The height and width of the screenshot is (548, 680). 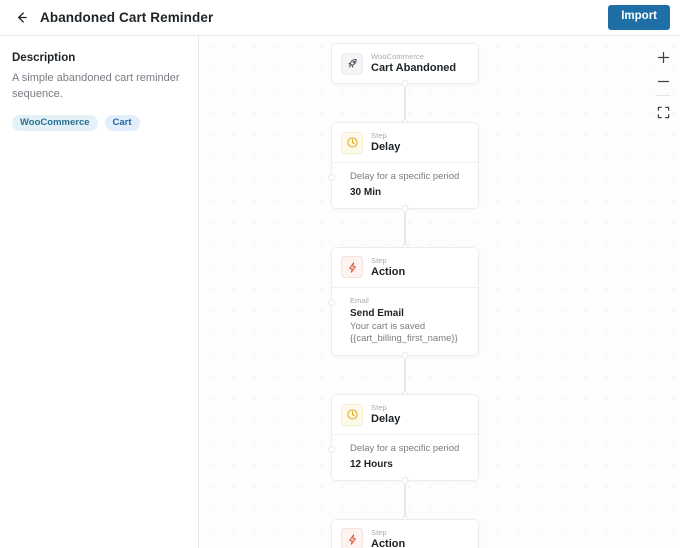 I want to click on zoom-controls, so click(x=663, y=84).